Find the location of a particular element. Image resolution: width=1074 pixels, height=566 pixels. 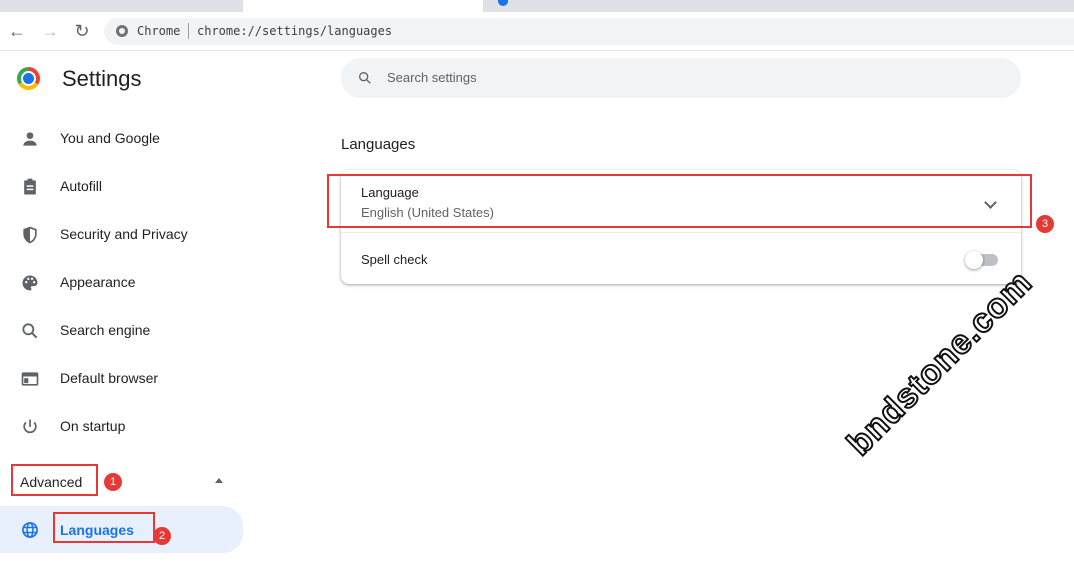

annotation-box-language-row is located at coordinates (679, 201).